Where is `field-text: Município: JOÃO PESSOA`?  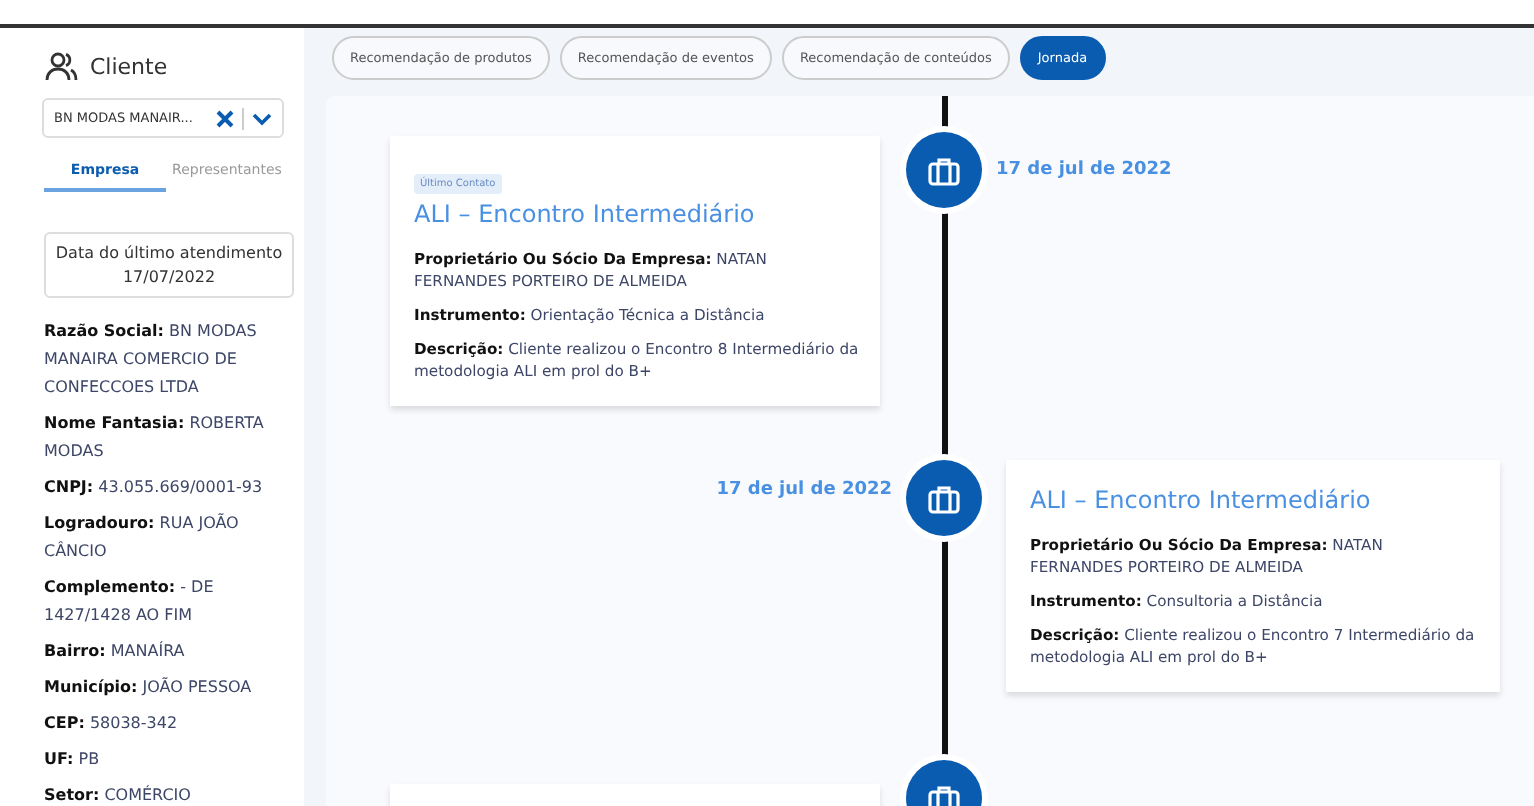 field-text: Município: JOÃO PESSOA is located at coordinates (149, 687).